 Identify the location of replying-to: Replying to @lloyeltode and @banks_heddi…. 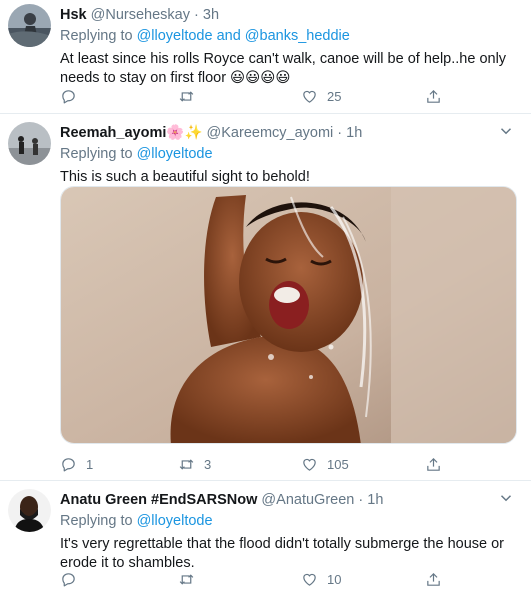
(288, 36).